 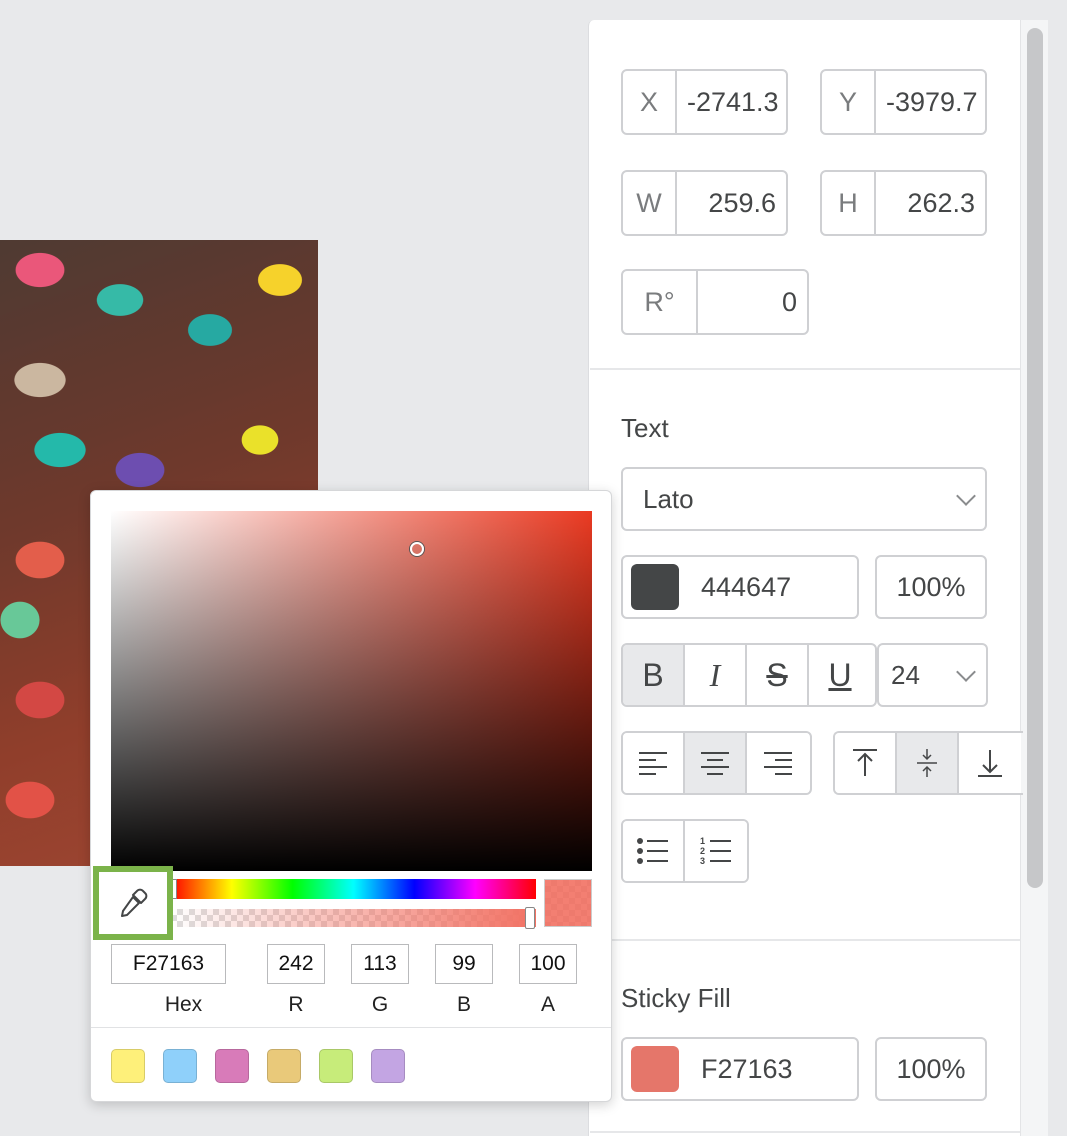 I want to click on align-right-icon, so click(x=778, y=763).